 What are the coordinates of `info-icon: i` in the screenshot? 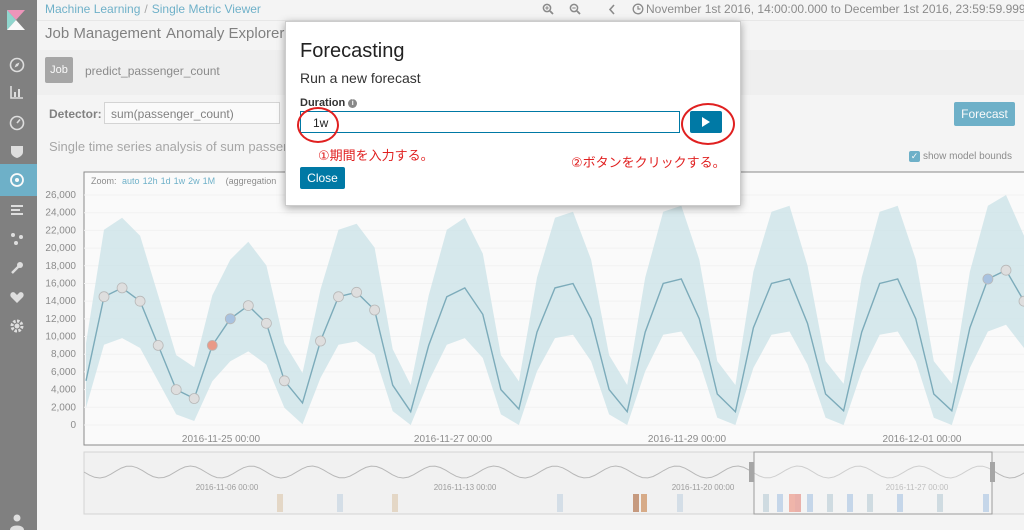 It's located at (353, 103).